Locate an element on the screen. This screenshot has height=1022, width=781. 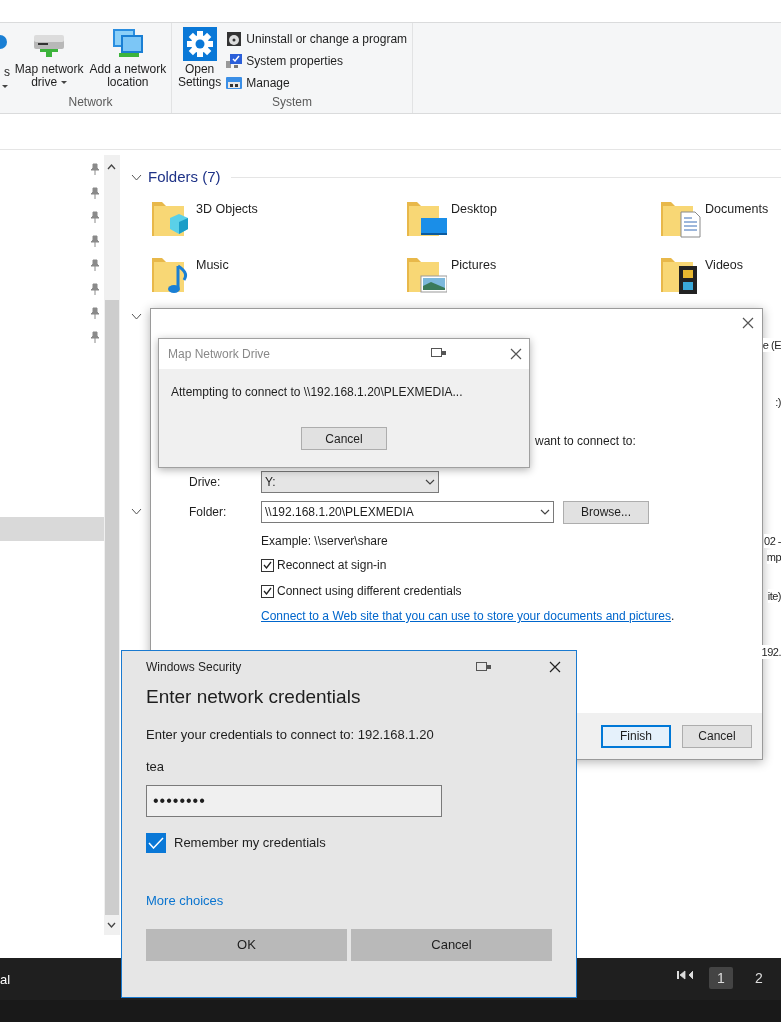
scrollbar is located at coordinates (112, 545).